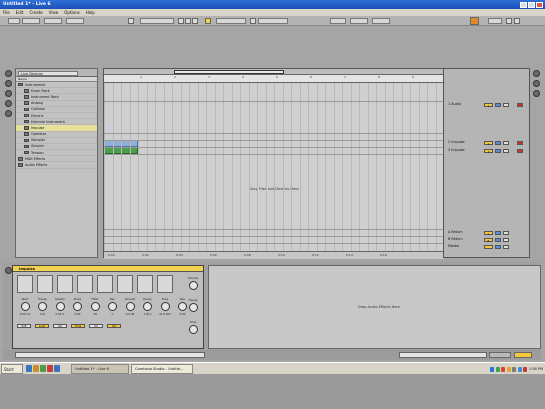  What do you see at coordinates (8, 103) in the screenshot?
I see `file-browser-3-icon` at bounding box center [8, 103].